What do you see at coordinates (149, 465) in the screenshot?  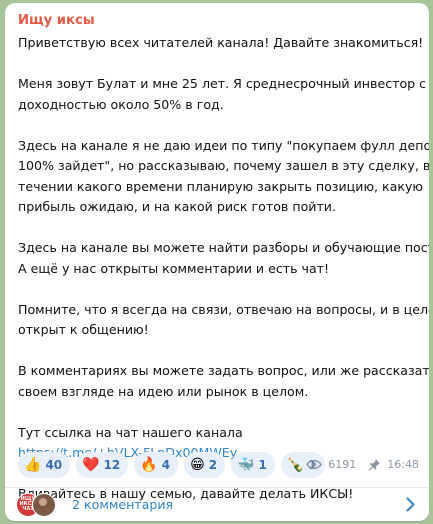 I see `fire-icon: 🔥` at bounding box center [149, 465].